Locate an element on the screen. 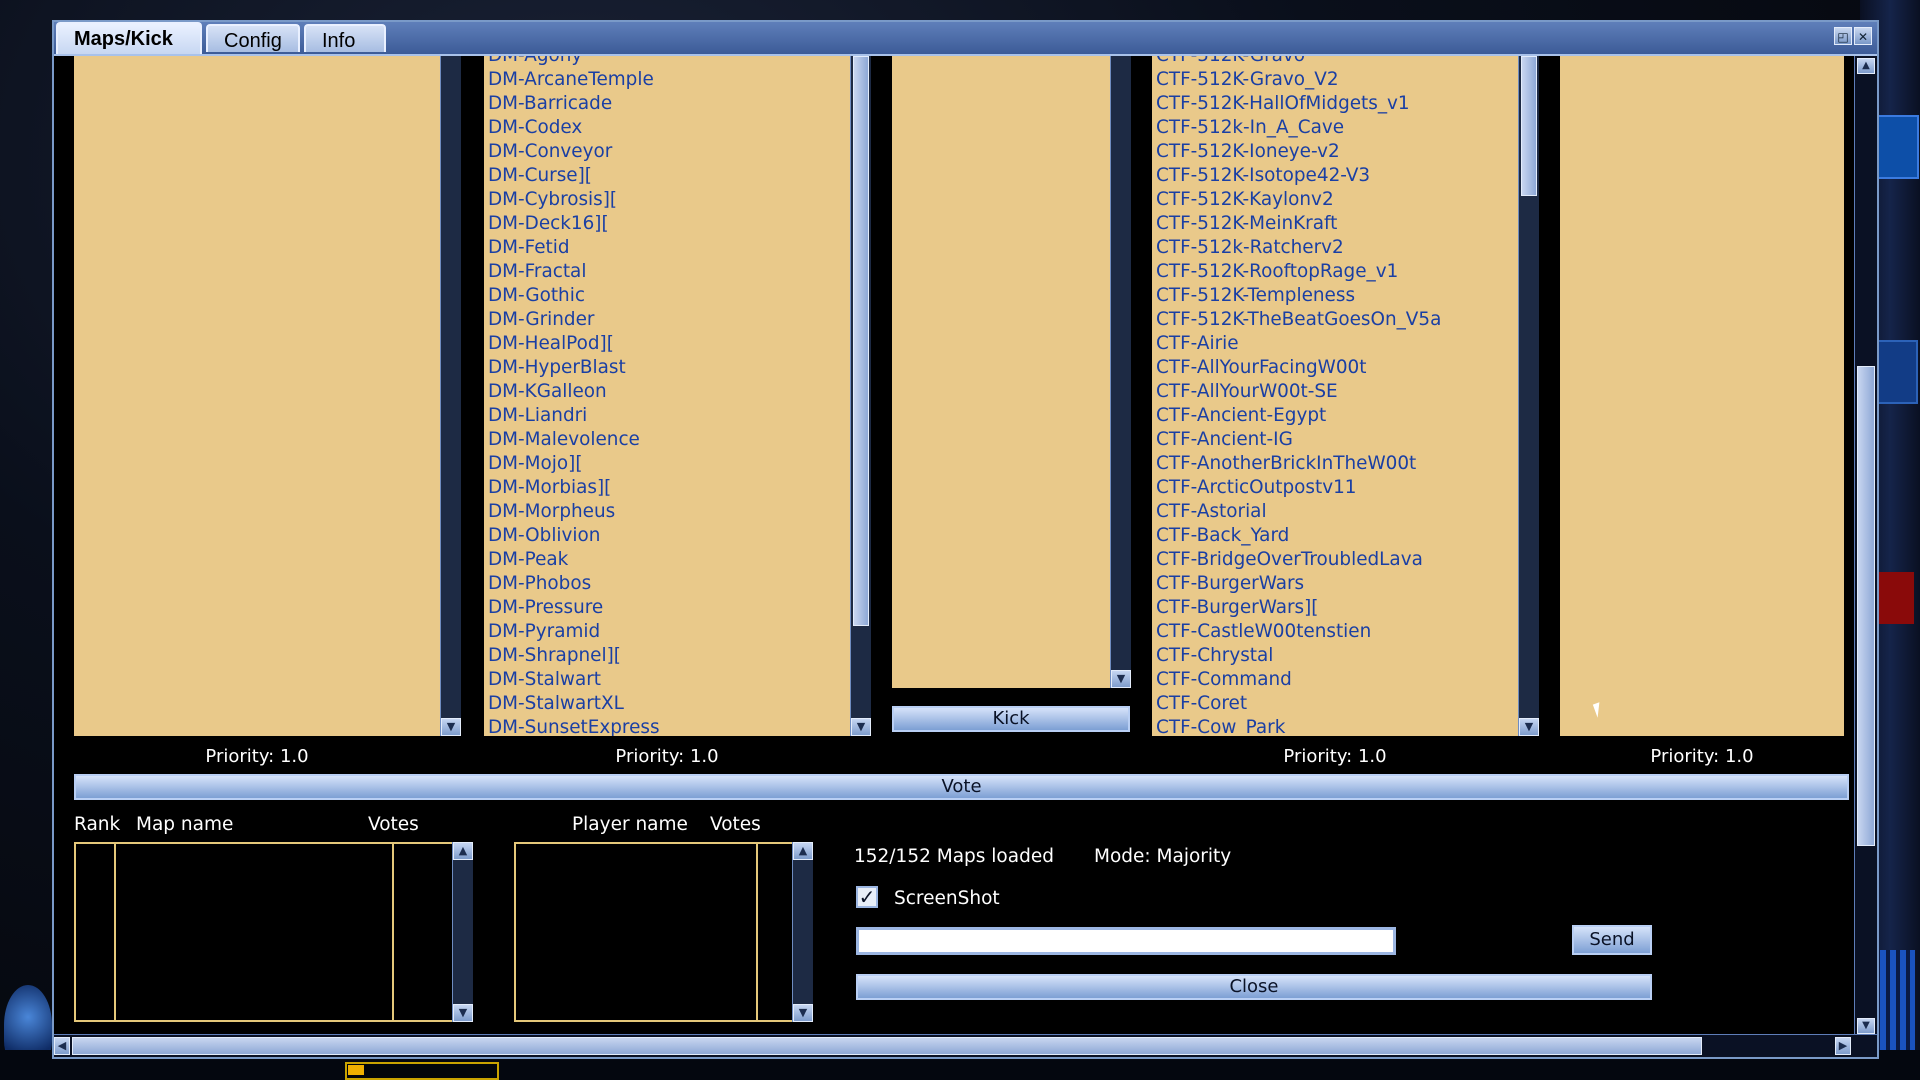 This screenshot has width=1920, height=1080. map-list-dm-scrollbar: ▼ is located at coordinates (860, 396).